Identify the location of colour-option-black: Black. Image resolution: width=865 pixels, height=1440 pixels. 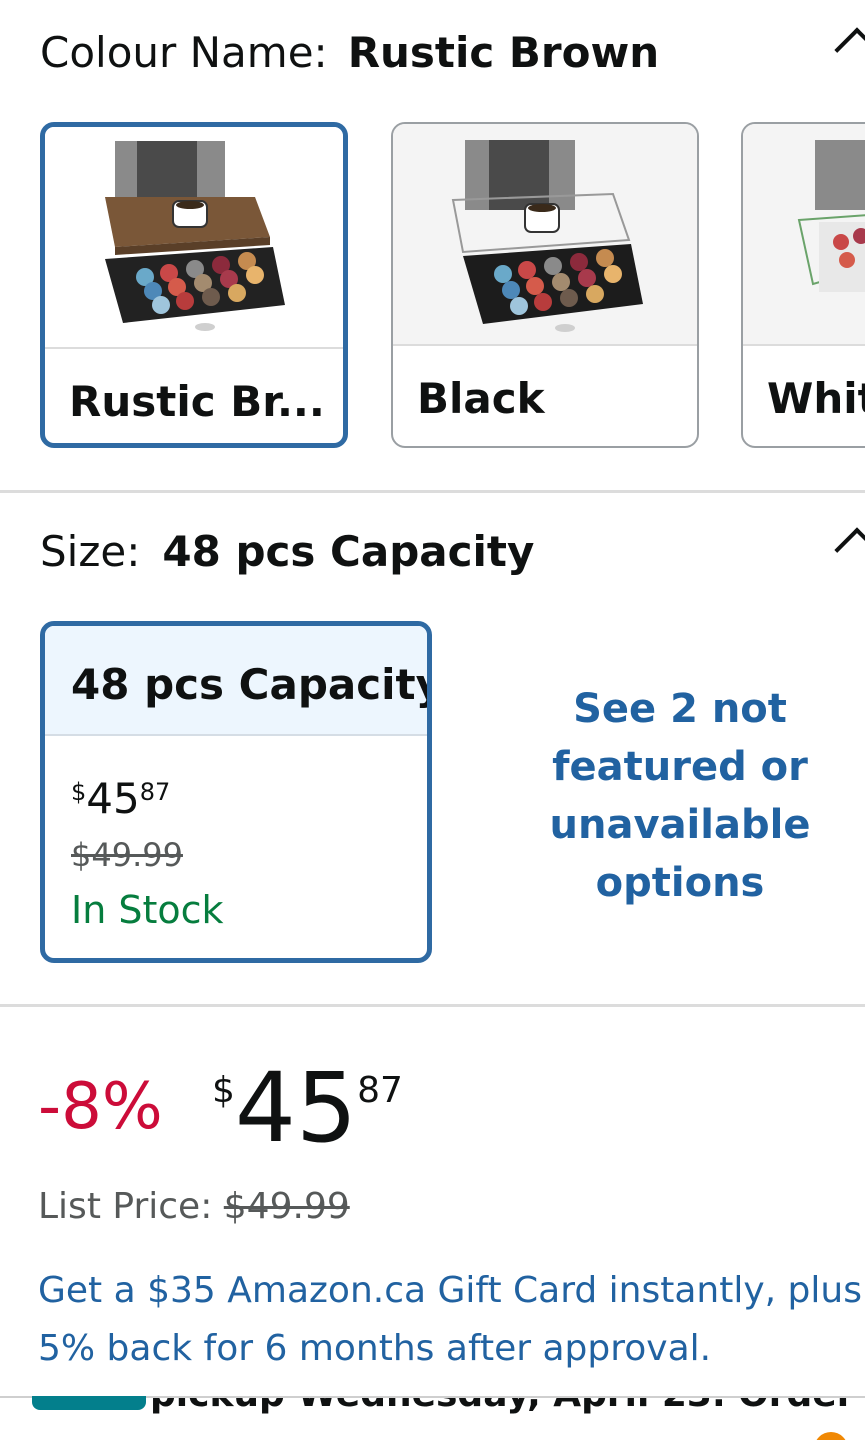
(545, 285).